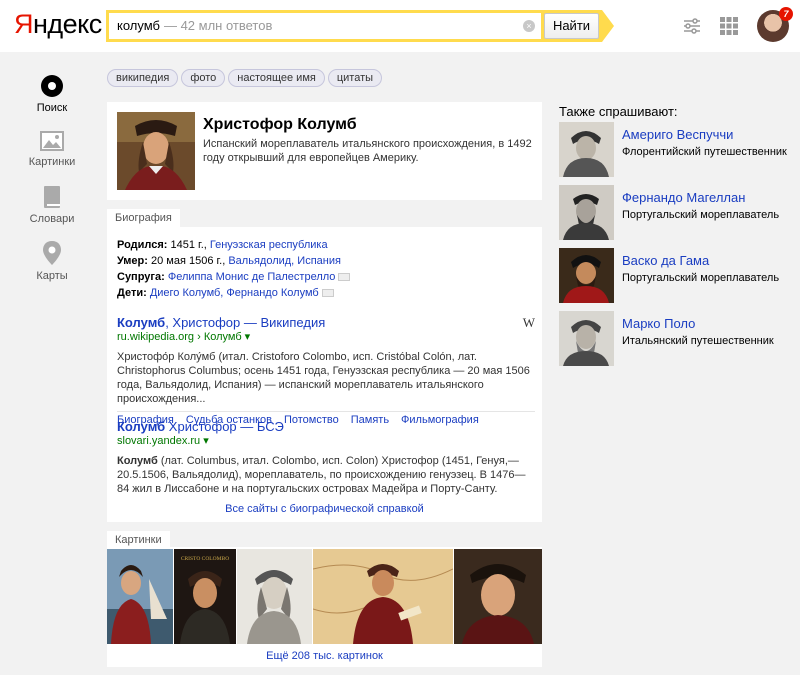 The height and width of the screenshot is (675, 800). Describe the element at coordinates (326, 411) in the screenshot. I see `divider` at that location.